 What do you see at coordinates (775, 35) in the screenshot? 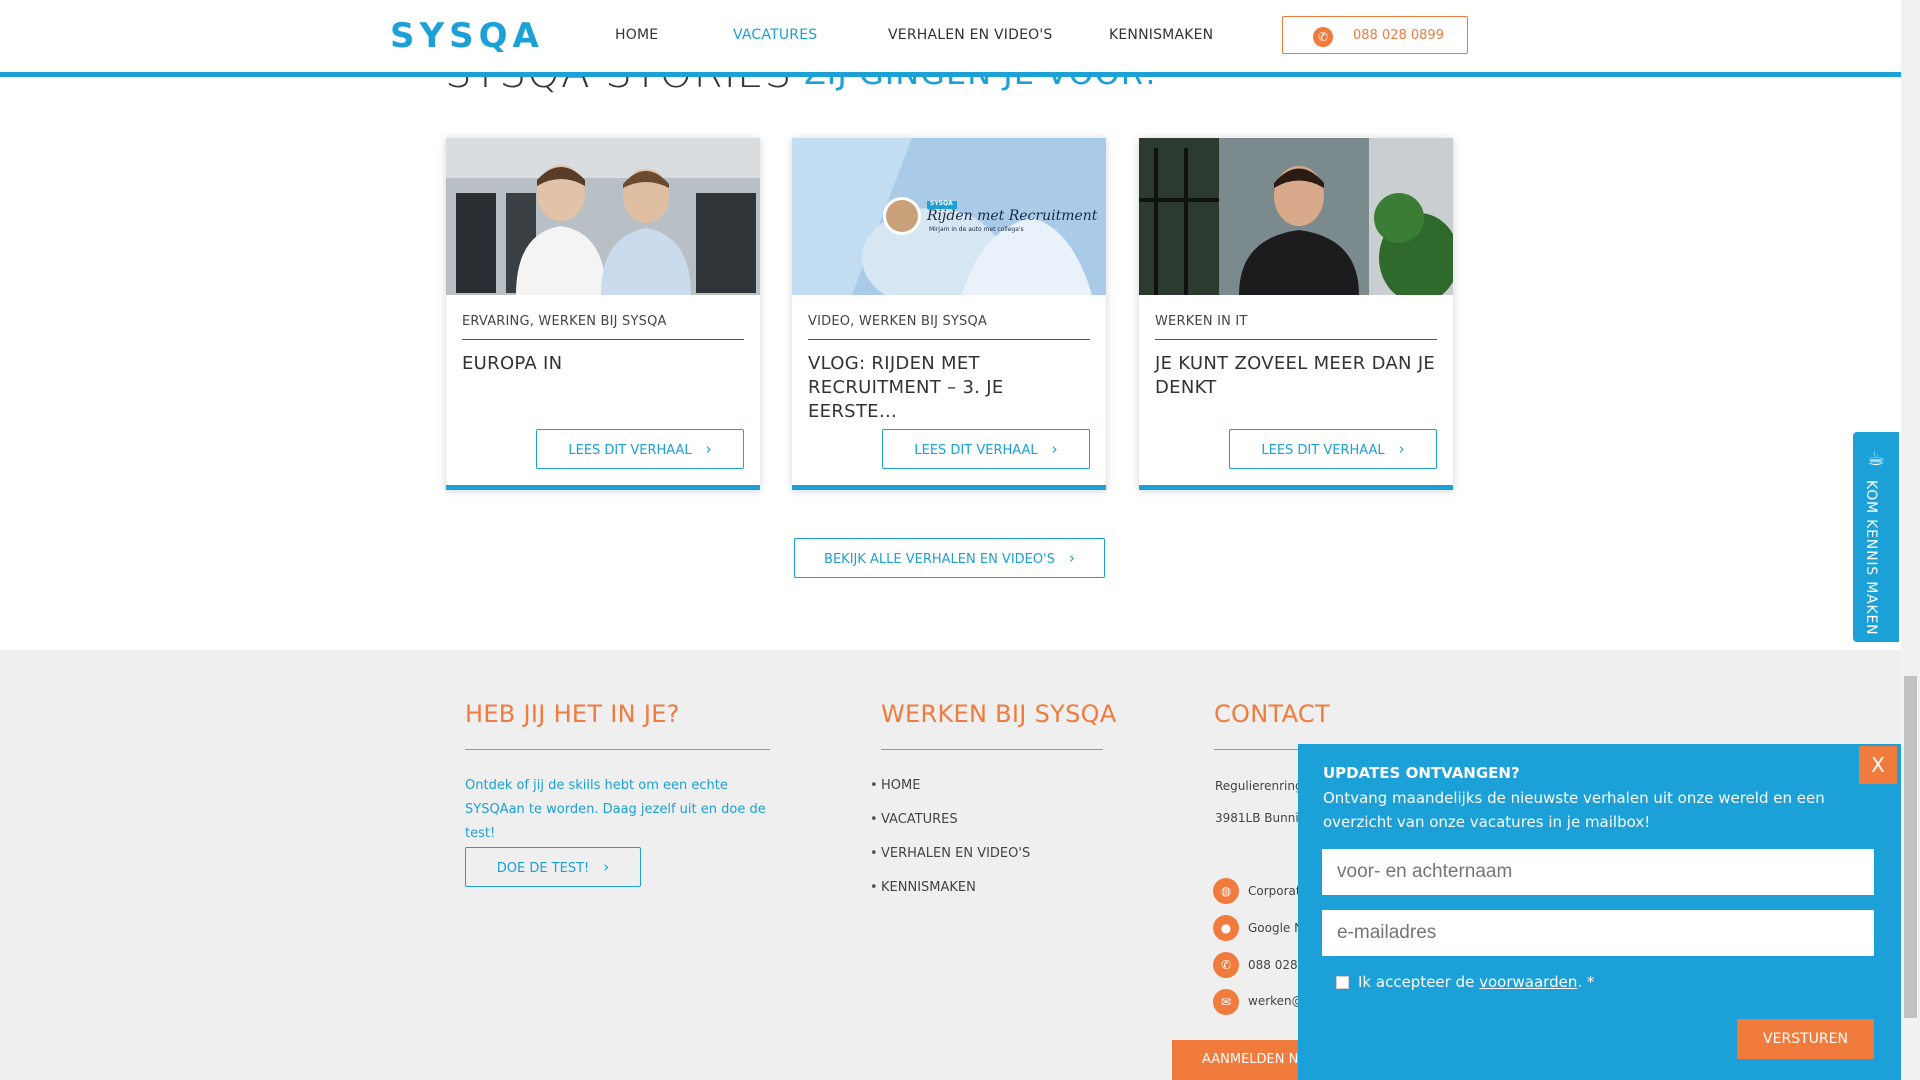
I see `nav-vacatures: VACATURES` at bounding box center [775, 35].